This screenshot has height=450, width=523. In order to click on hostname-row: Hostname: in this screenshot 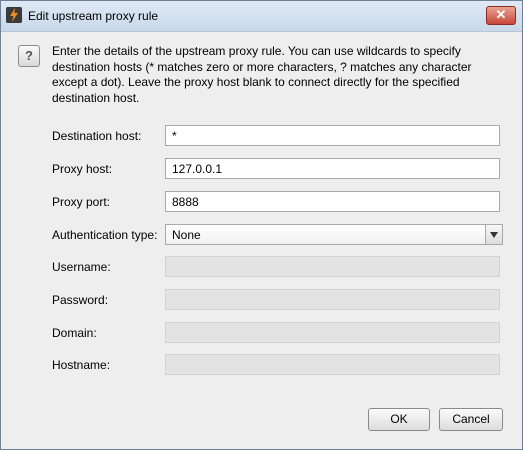, I will do `click(277, 365)`.